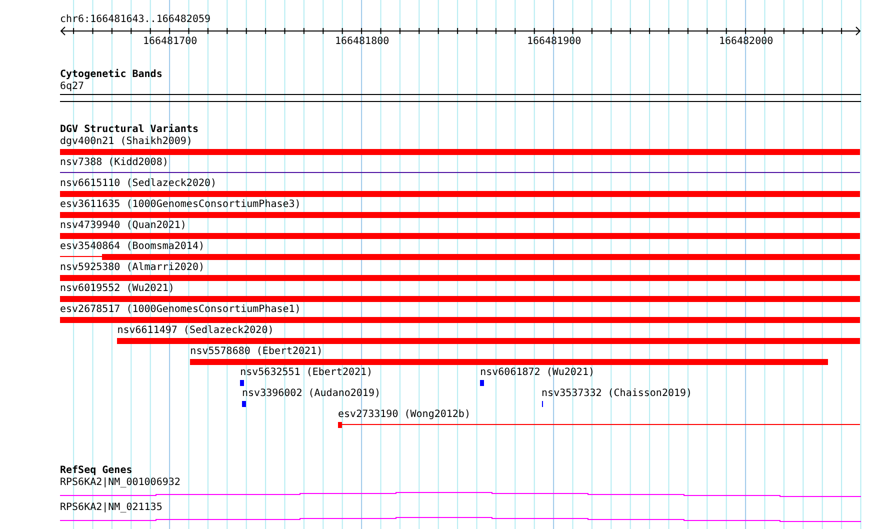 The width and height of the screenshot is (890, 529). I want to click on tick-label: 166481700, so click(170, 42).